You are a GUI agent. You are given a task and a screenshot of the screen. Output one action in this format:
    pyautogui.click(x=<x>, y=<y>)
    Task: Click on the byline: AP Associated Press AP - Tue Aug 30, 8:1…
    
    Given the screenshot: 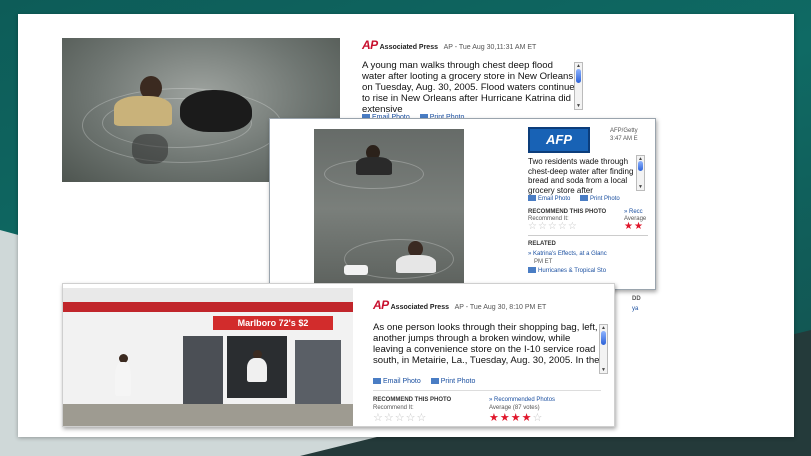 What is the action you would take?
    pyautogui.click(x=459, y=305)
    